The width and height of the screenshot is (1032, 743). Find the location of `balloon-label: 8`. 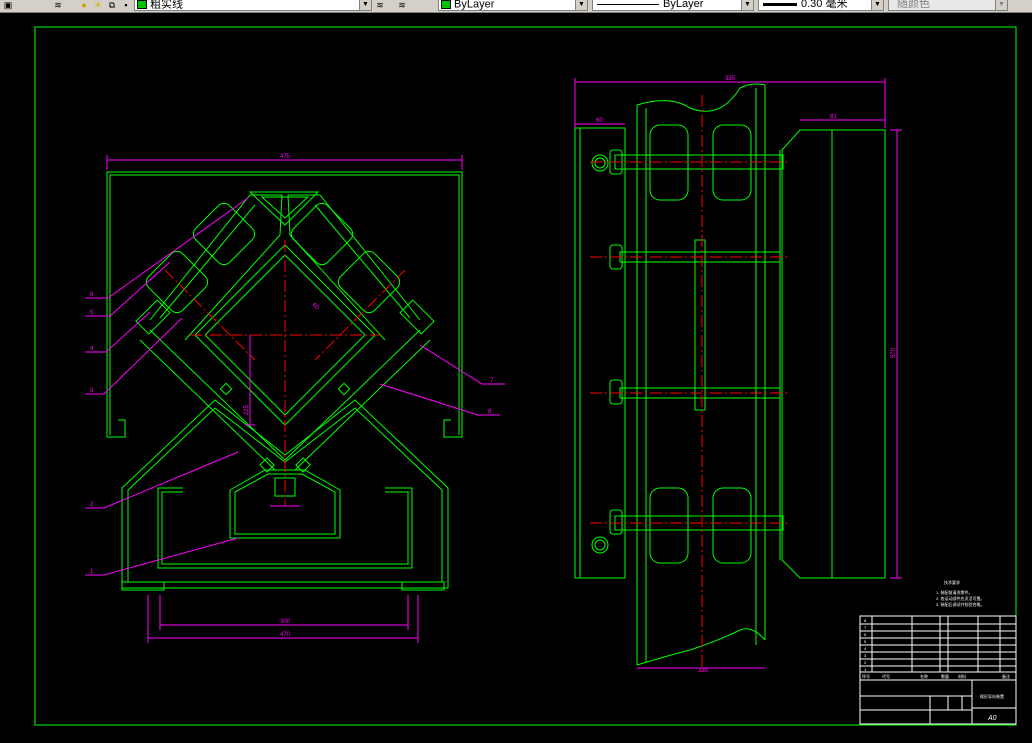

balloon-label: 8 is located at coordinates (490, 412).